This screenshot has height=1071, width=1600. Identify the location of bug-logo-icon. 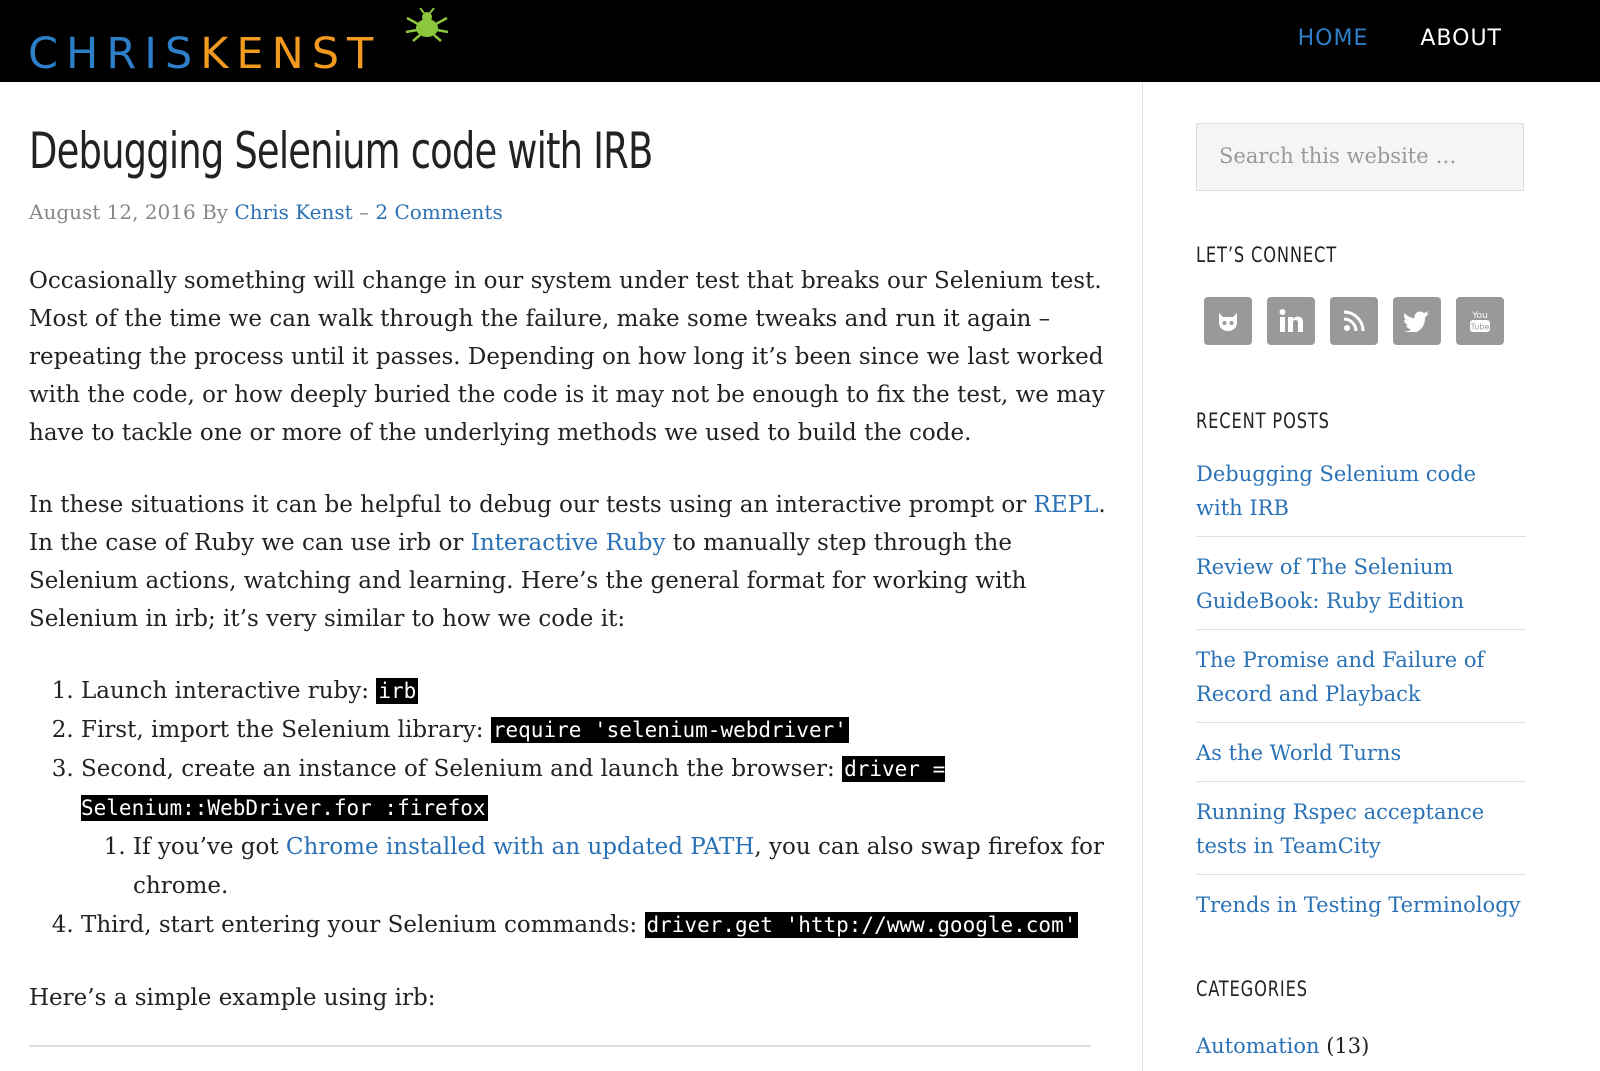
(427, 25).